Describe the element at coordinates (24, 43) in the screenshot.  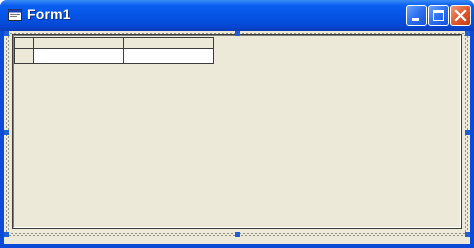
I see `grid-corner-cell` at that location.